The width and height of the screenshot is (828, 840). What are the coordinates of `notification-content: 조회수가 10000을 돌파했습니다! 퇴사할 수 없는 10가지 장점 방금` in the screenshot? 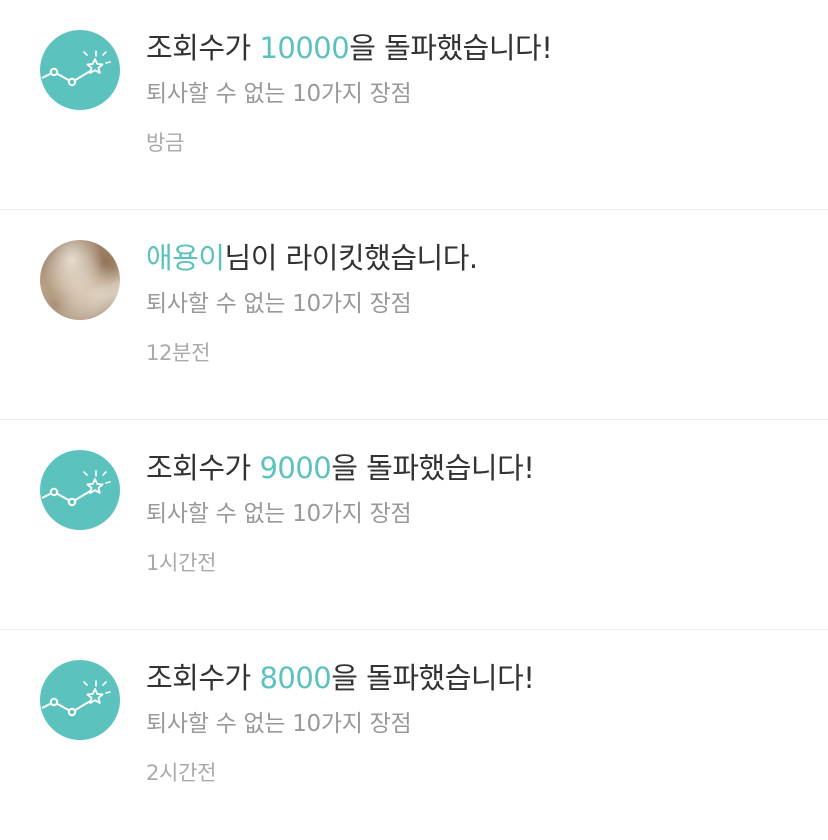 It's located at (477, 93).